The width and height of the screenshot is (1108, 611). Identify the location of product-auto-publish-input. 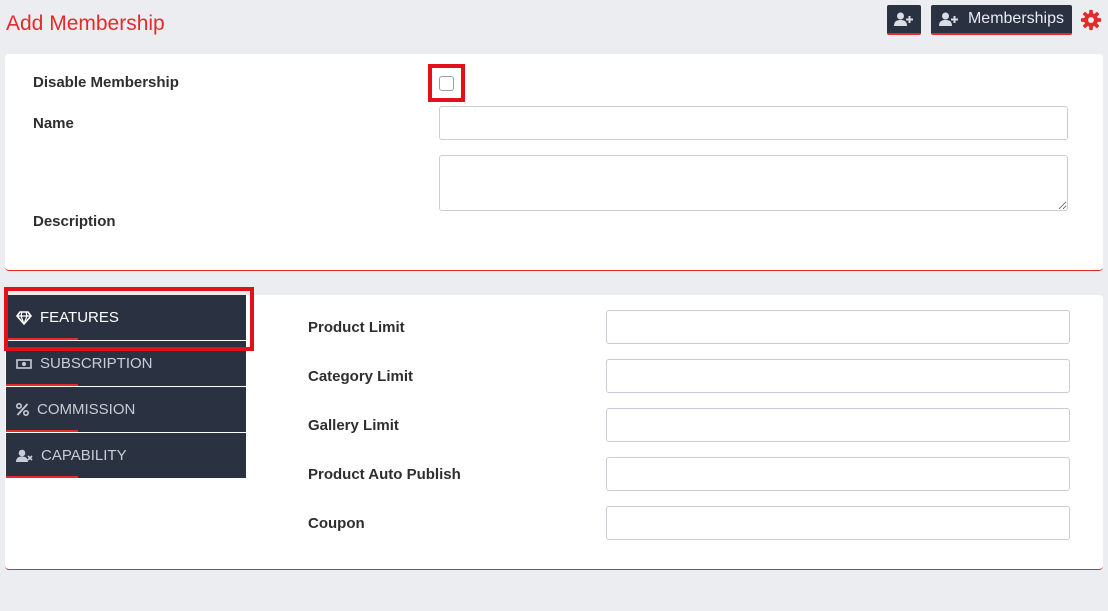
(838, 474).